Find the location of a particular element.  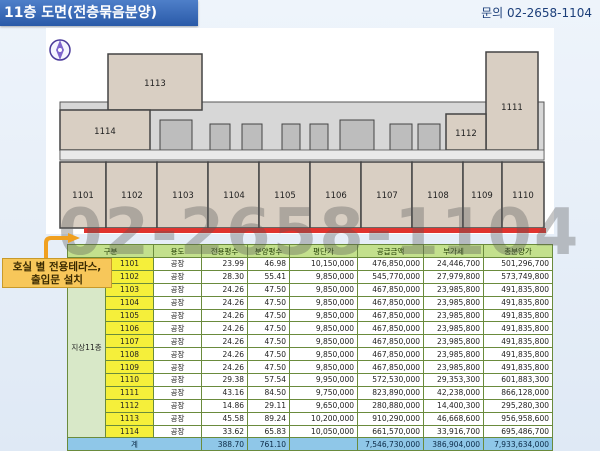

unit-cell: 1108 is located at coordinates (129, 354).